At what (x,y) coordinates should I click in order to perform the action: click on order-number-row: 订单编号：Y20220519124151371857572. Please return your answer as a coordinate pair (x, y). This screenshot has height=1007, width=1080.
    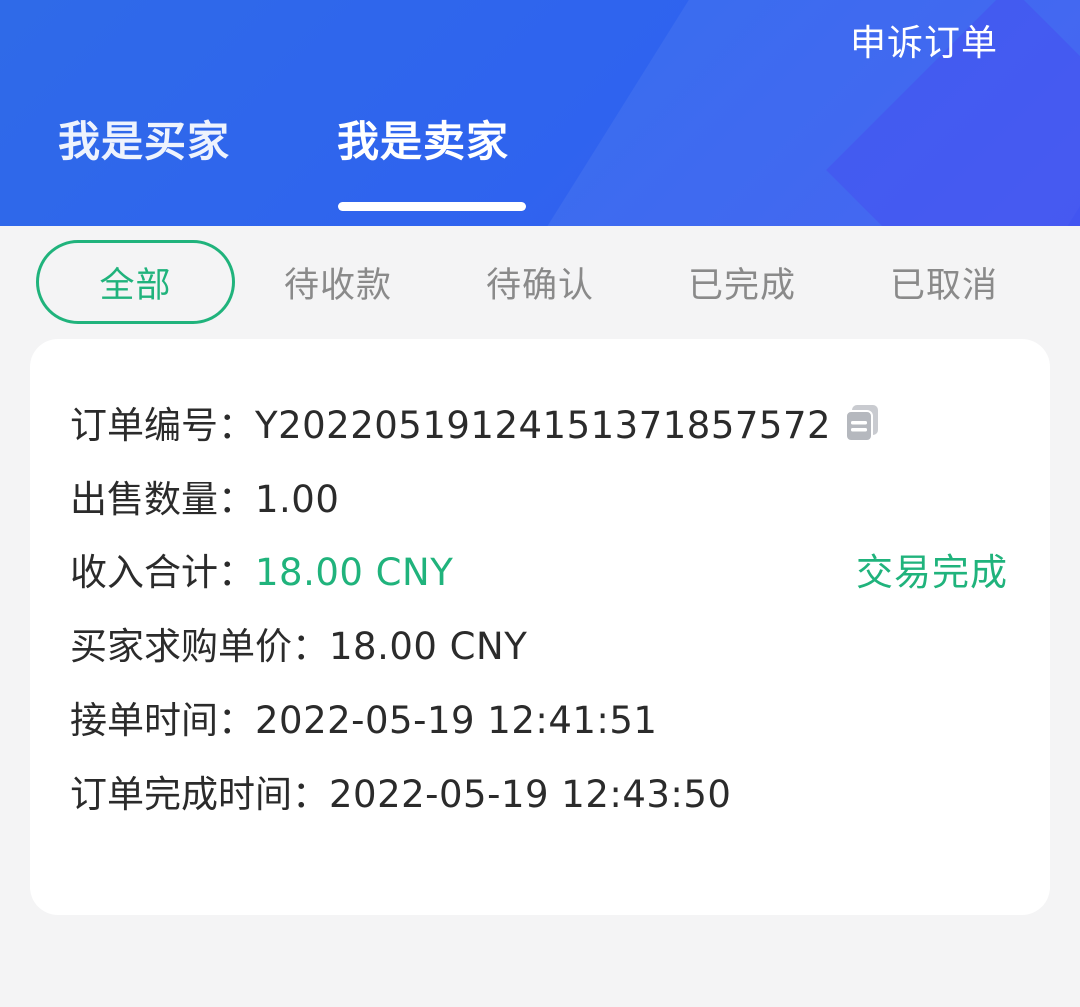
    Looking at the image, I should click on (450, 426).